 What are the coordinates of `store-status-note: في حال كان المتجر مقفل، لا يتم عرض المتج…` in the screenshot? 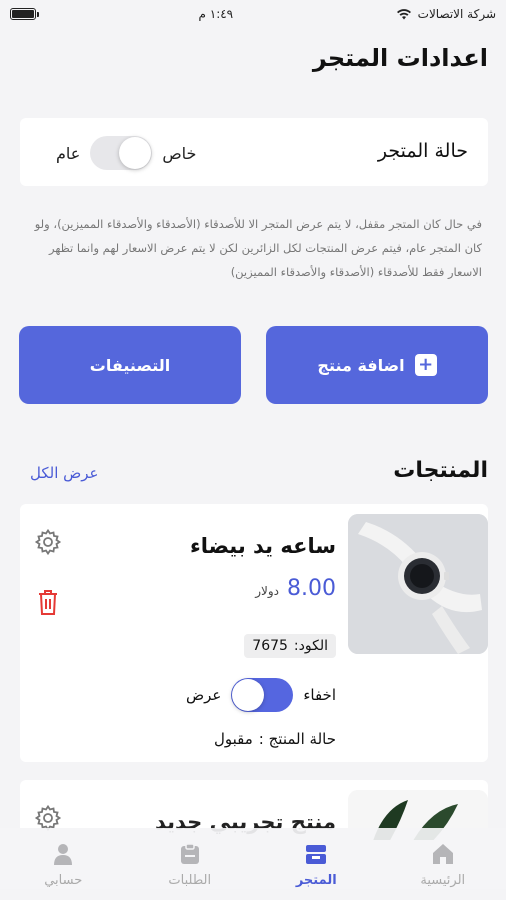 It's located at (258, 248).